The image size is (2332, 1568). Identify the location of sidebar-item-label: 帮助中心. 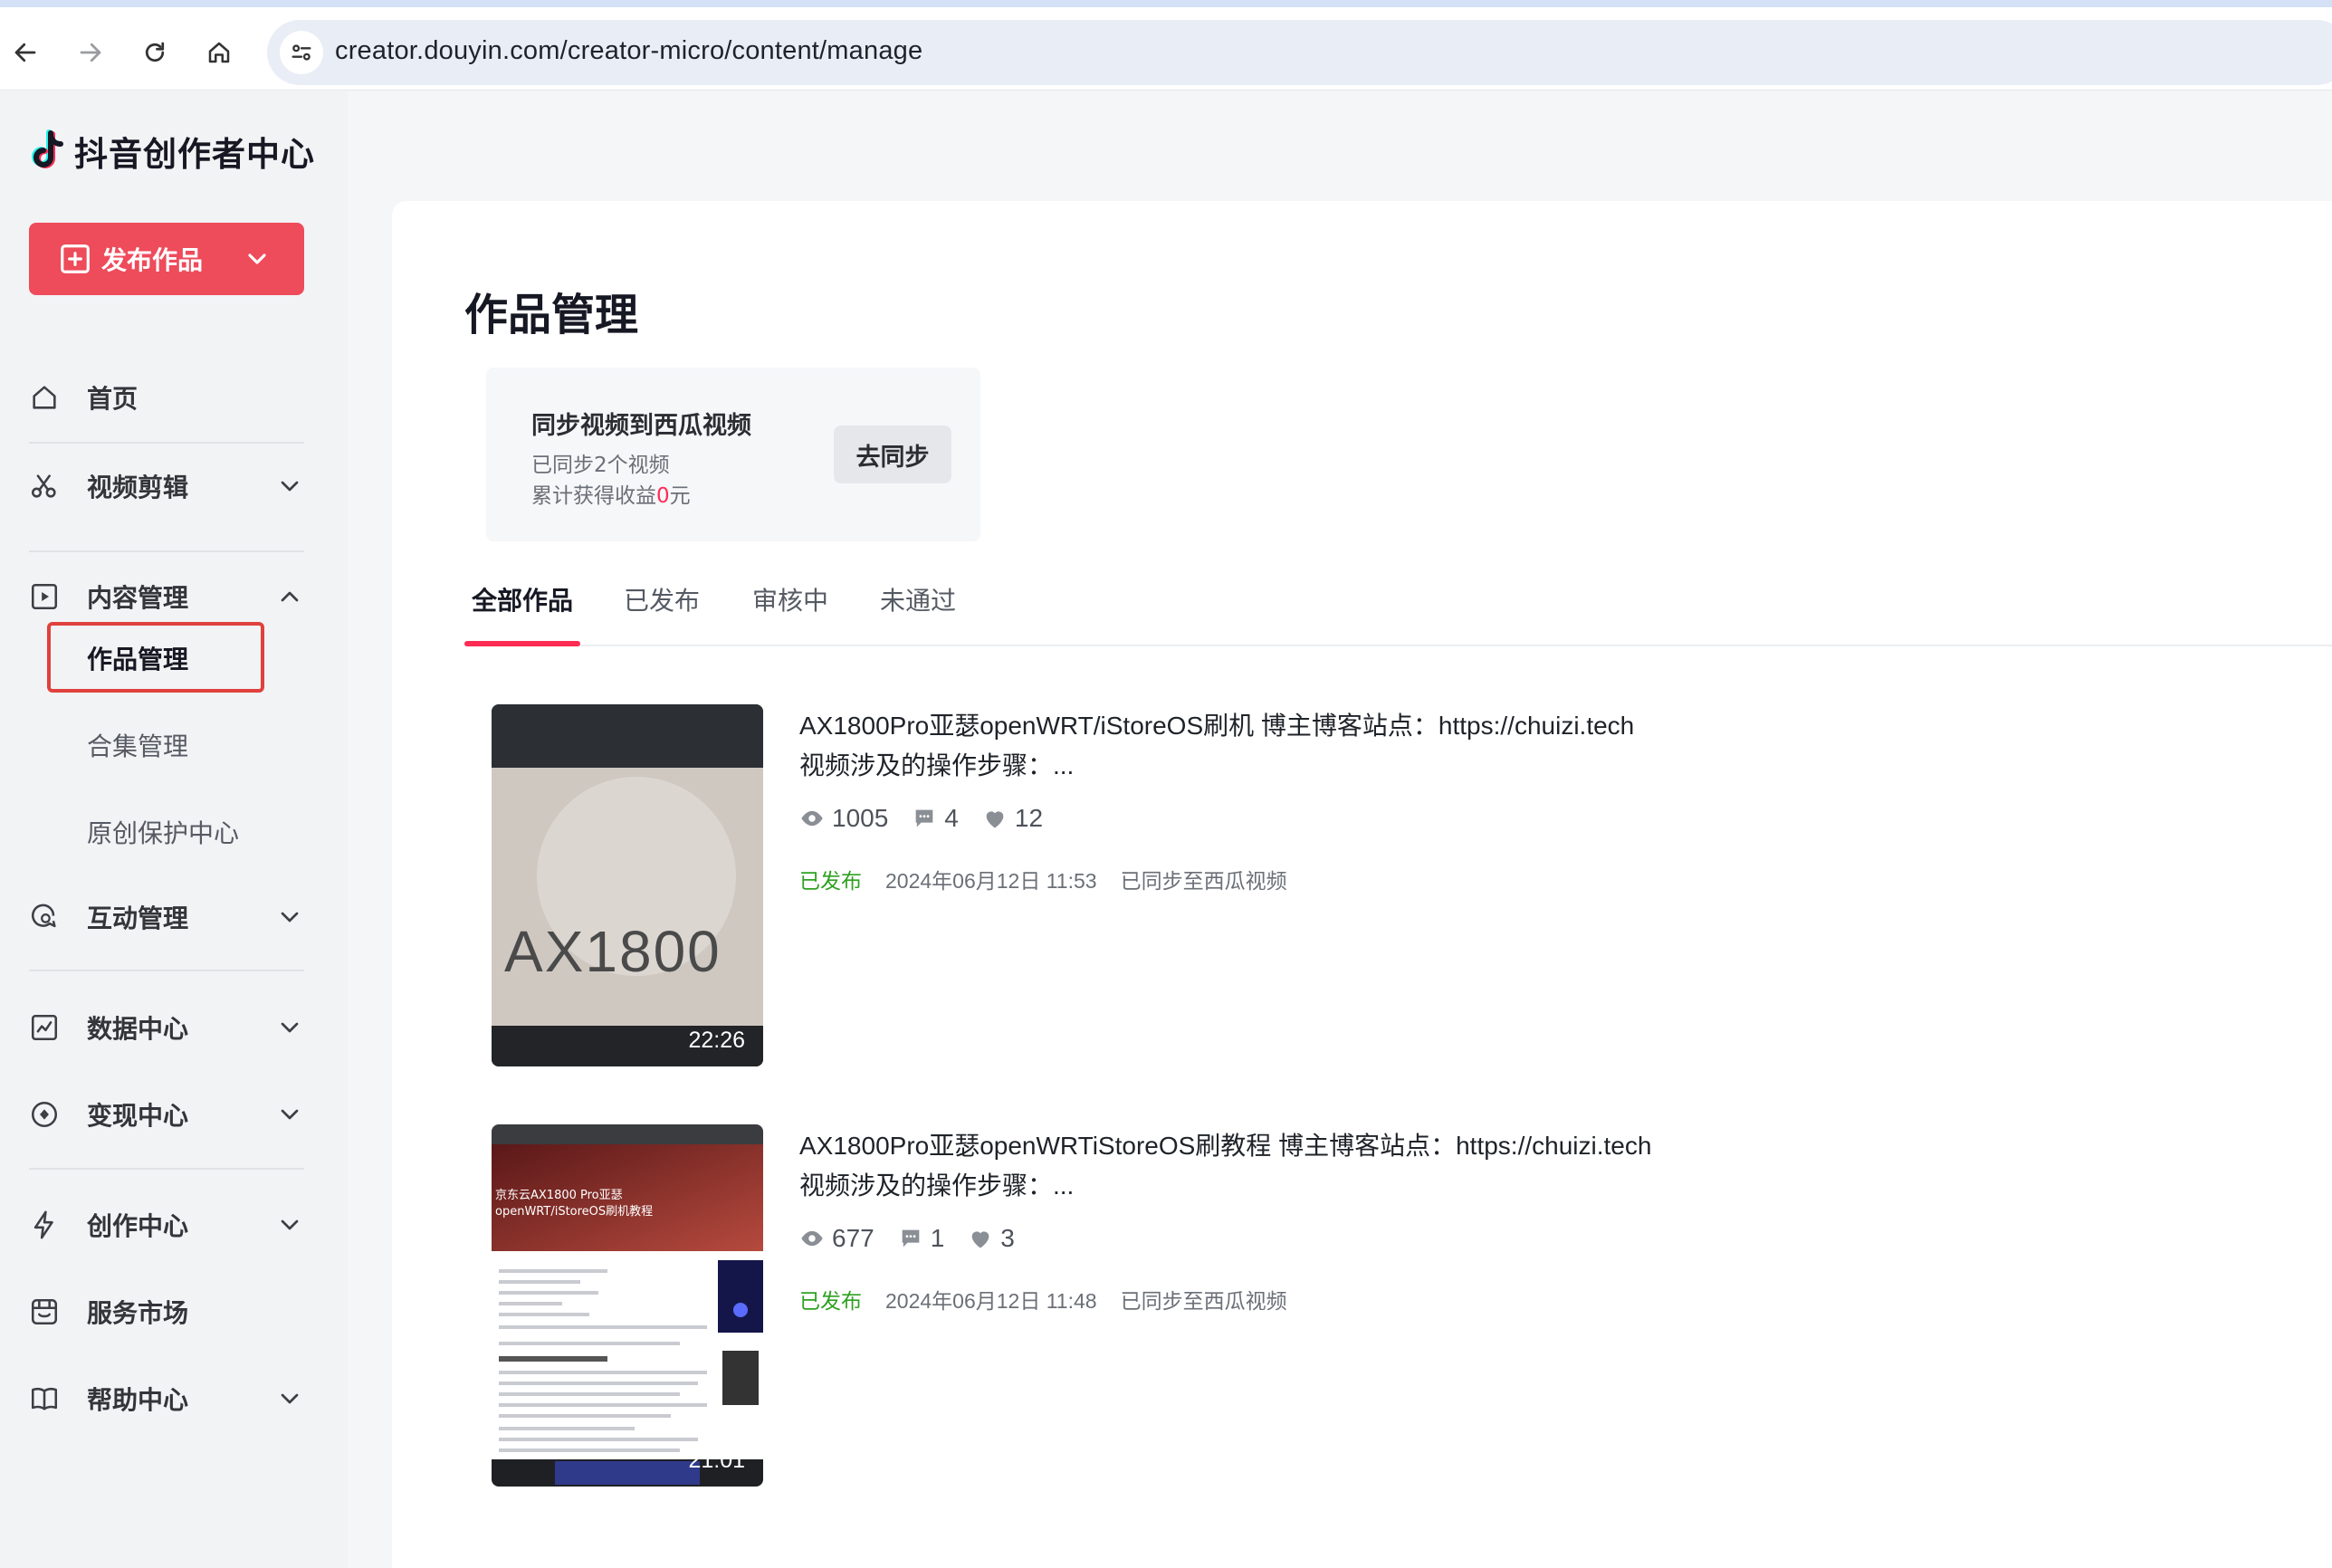
(138, 1400).